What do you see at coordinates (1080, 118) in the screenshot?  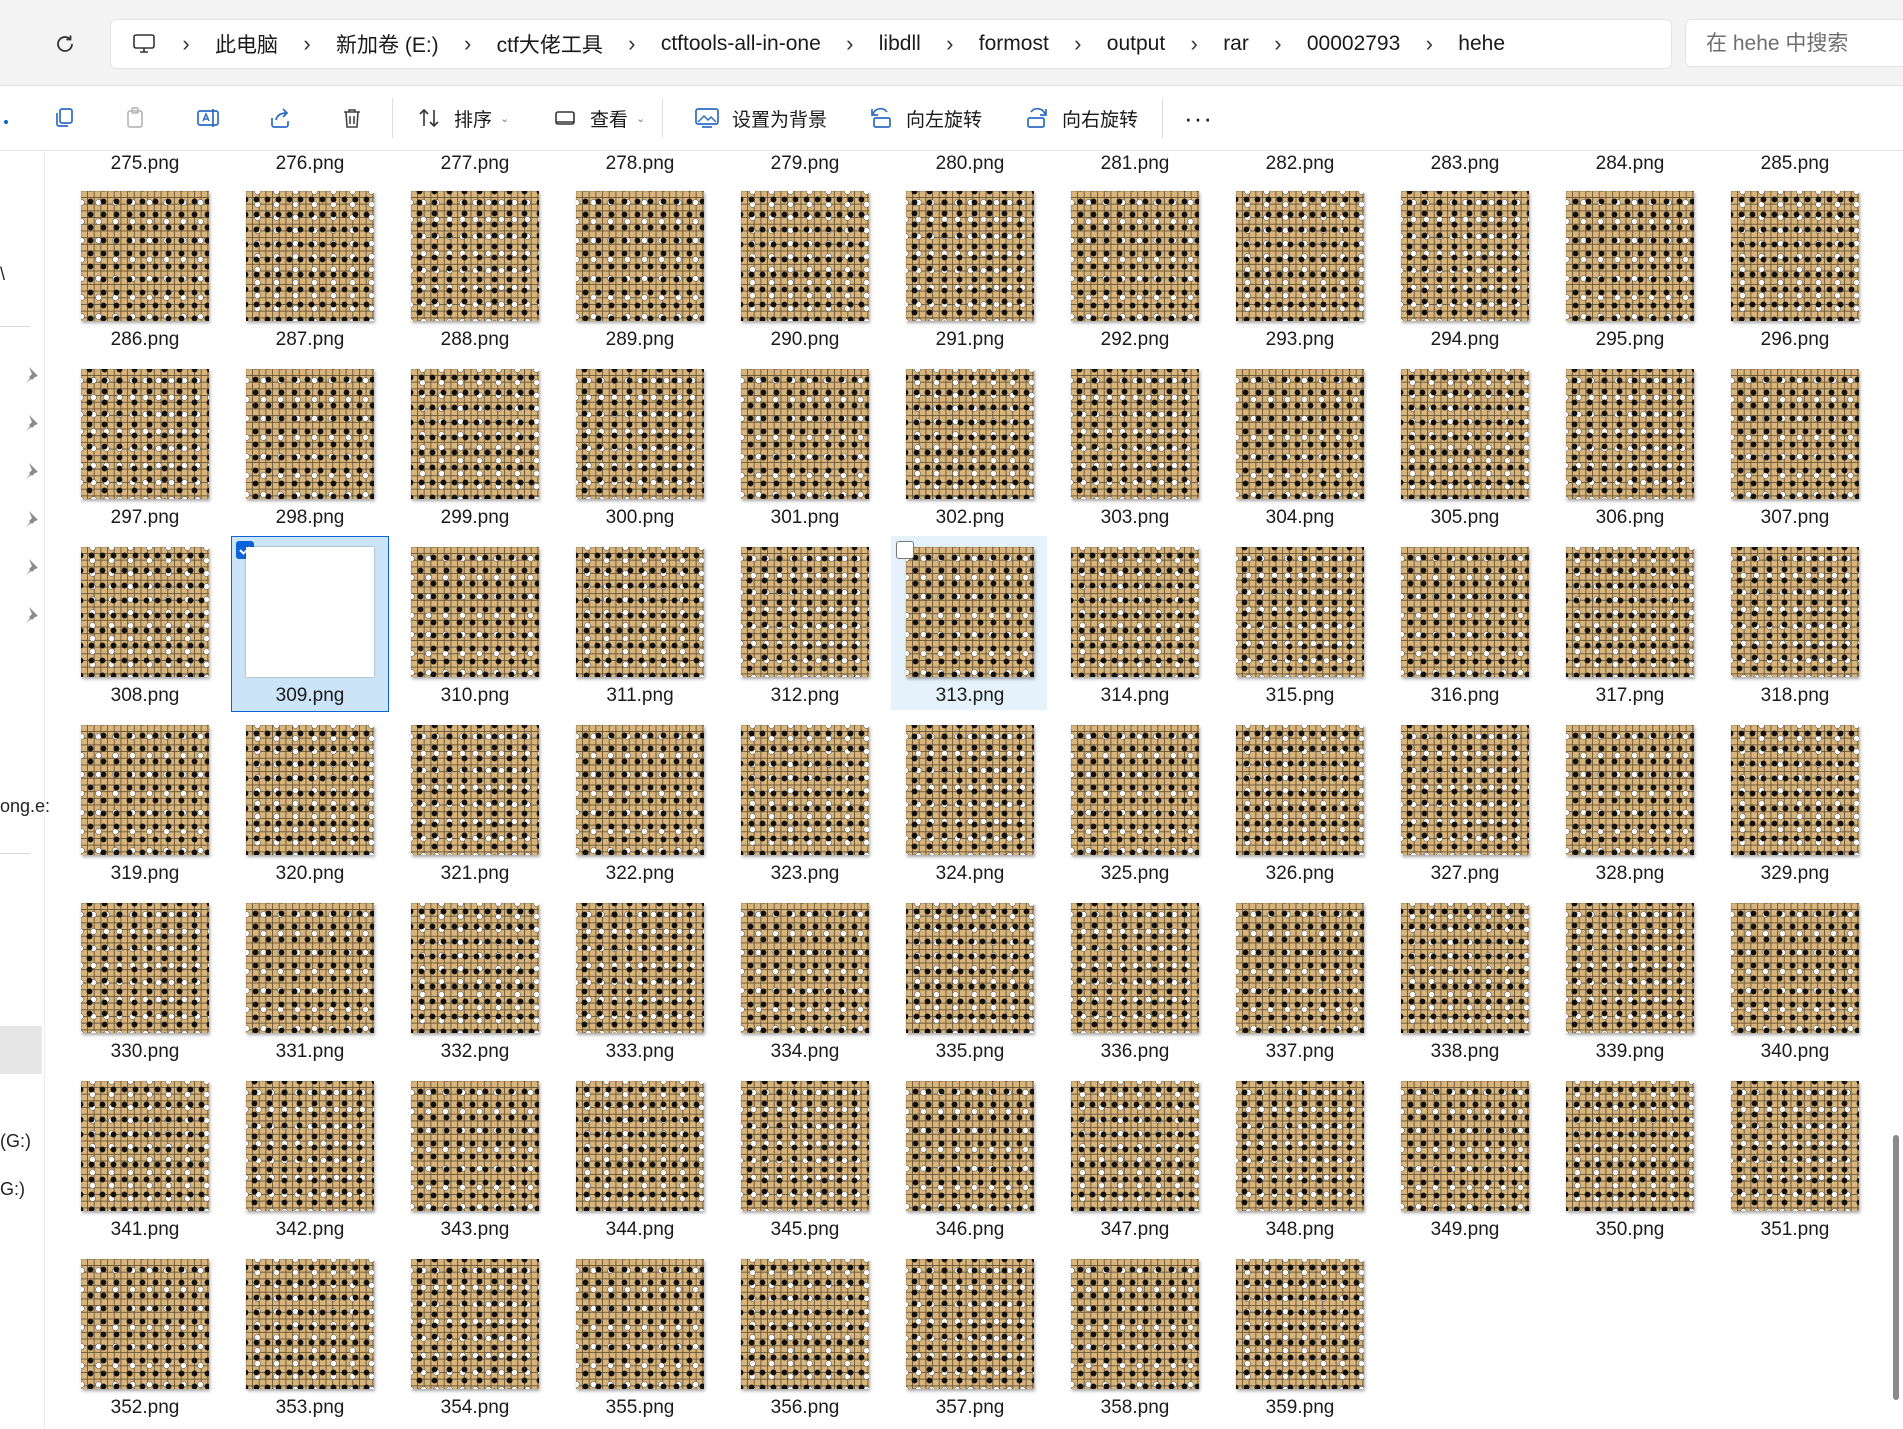 I see `rotate-right-button: 向右旋转` at bounding box center [1080, 118].